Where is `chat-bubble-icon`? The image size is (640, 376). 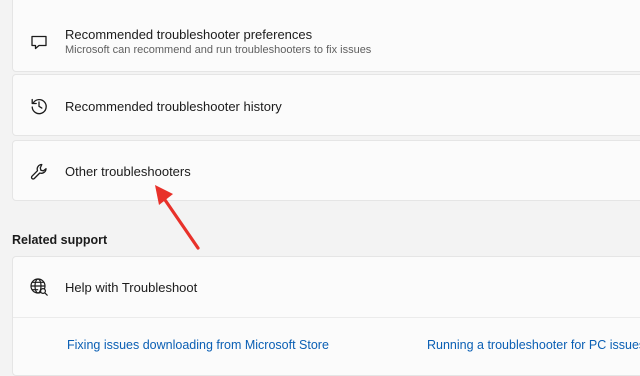
chat-bubble-icon is located at coordinates (39, 42).